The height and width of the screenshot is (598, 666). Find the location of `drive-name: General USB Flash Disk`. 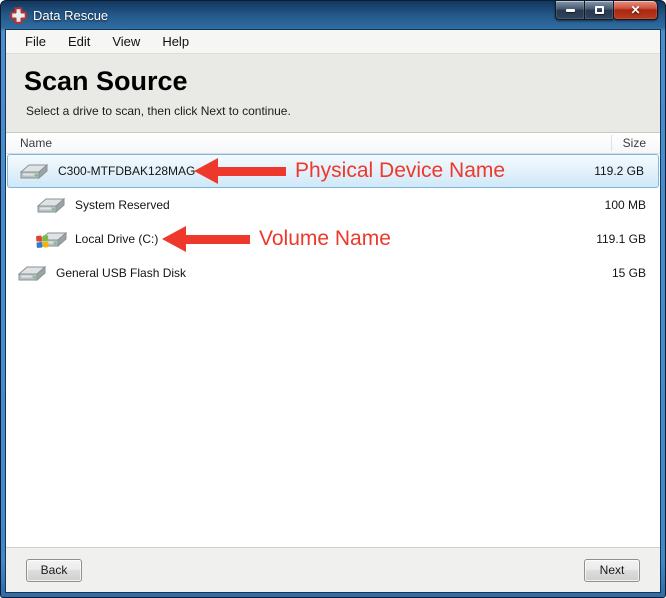

drive-name: General USB Flash Disk is located at coordinates (121, 273).